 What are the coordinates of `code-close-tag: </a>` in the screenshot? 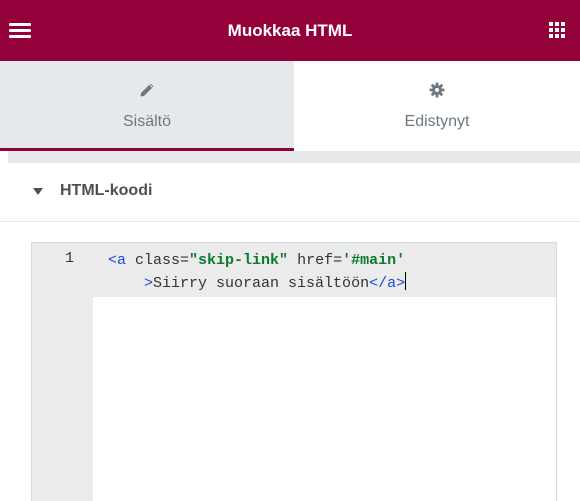 It's located at (387, 283).